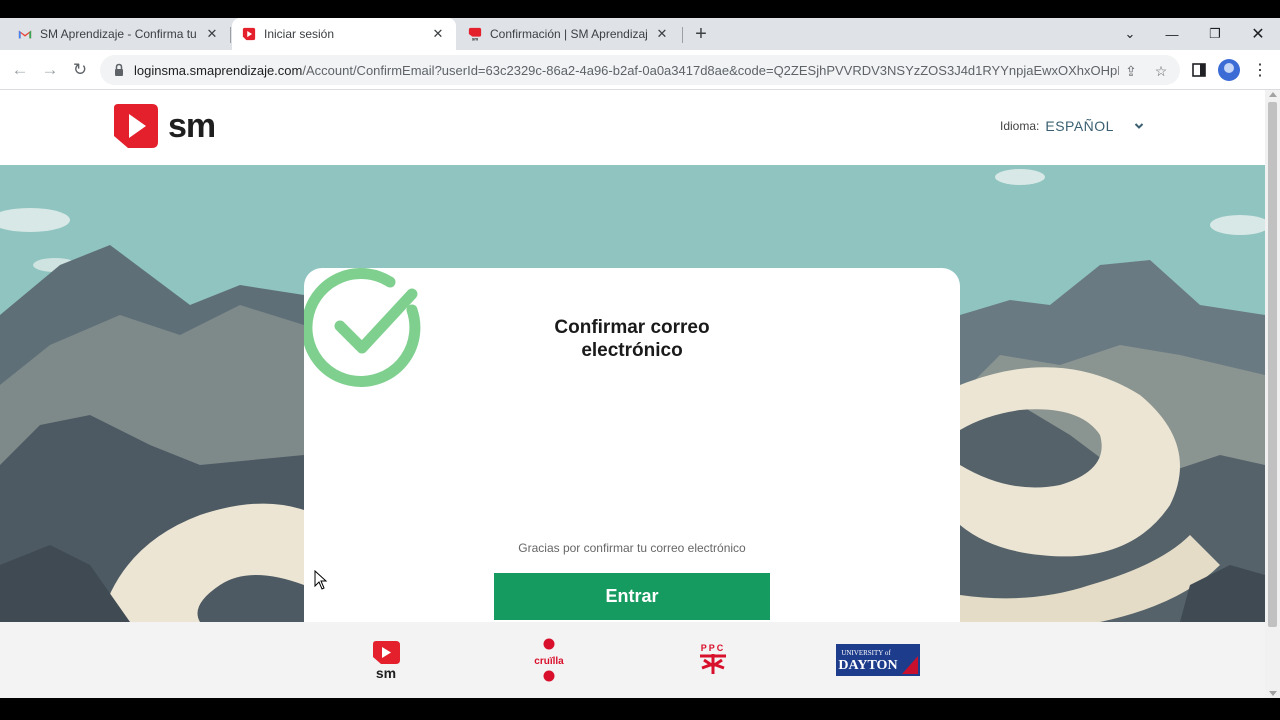 The height and width of the screenshot is (720, 1280). What do you see at coordinates (632, 660) in the screenshot?
I see `footer-brands: sm cruïlla PPC UNIVERSITY of DAYTON` at bounding box center [632, 660].